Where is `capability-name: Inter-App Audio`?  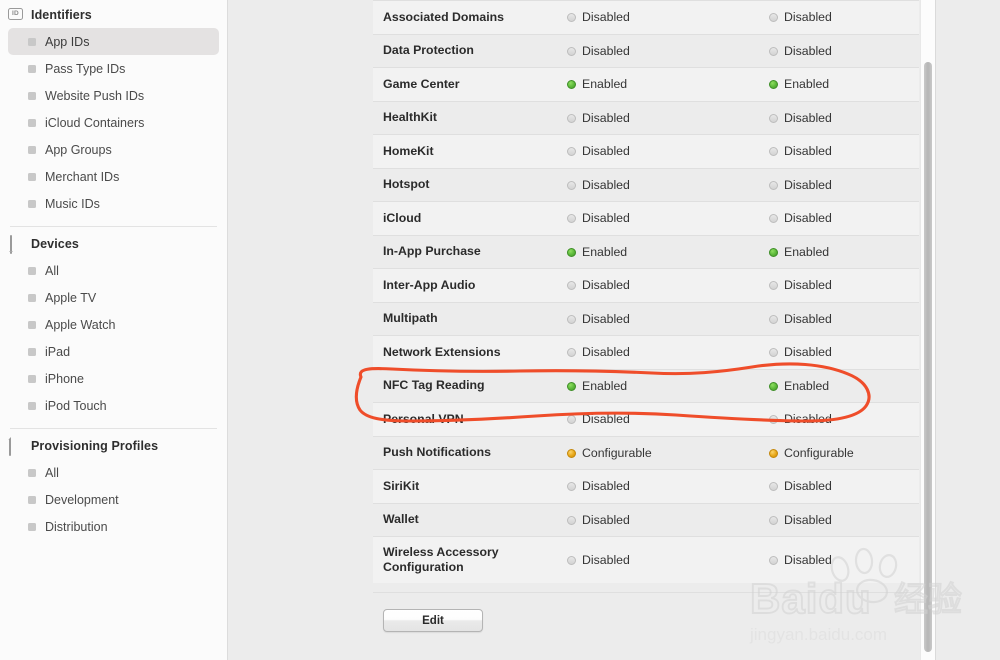 capability-name: Inter-App Audio is located at coordinates (429, 284).